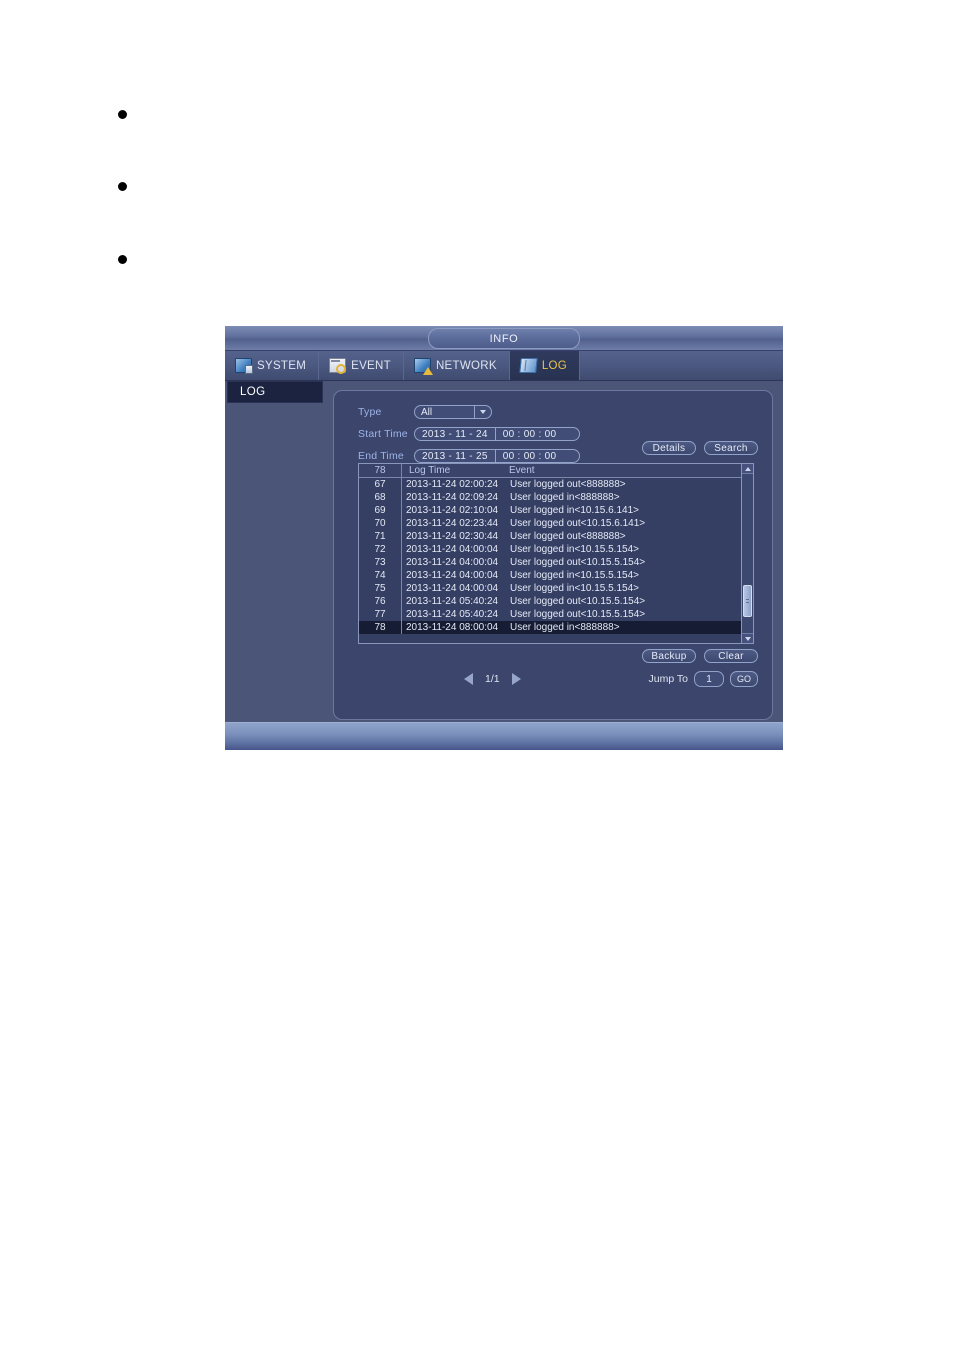 The height and width of the screenshot is (1350, 954). I want to click on row-event: User logged in<10.15.6.141>, so click(574, 510).